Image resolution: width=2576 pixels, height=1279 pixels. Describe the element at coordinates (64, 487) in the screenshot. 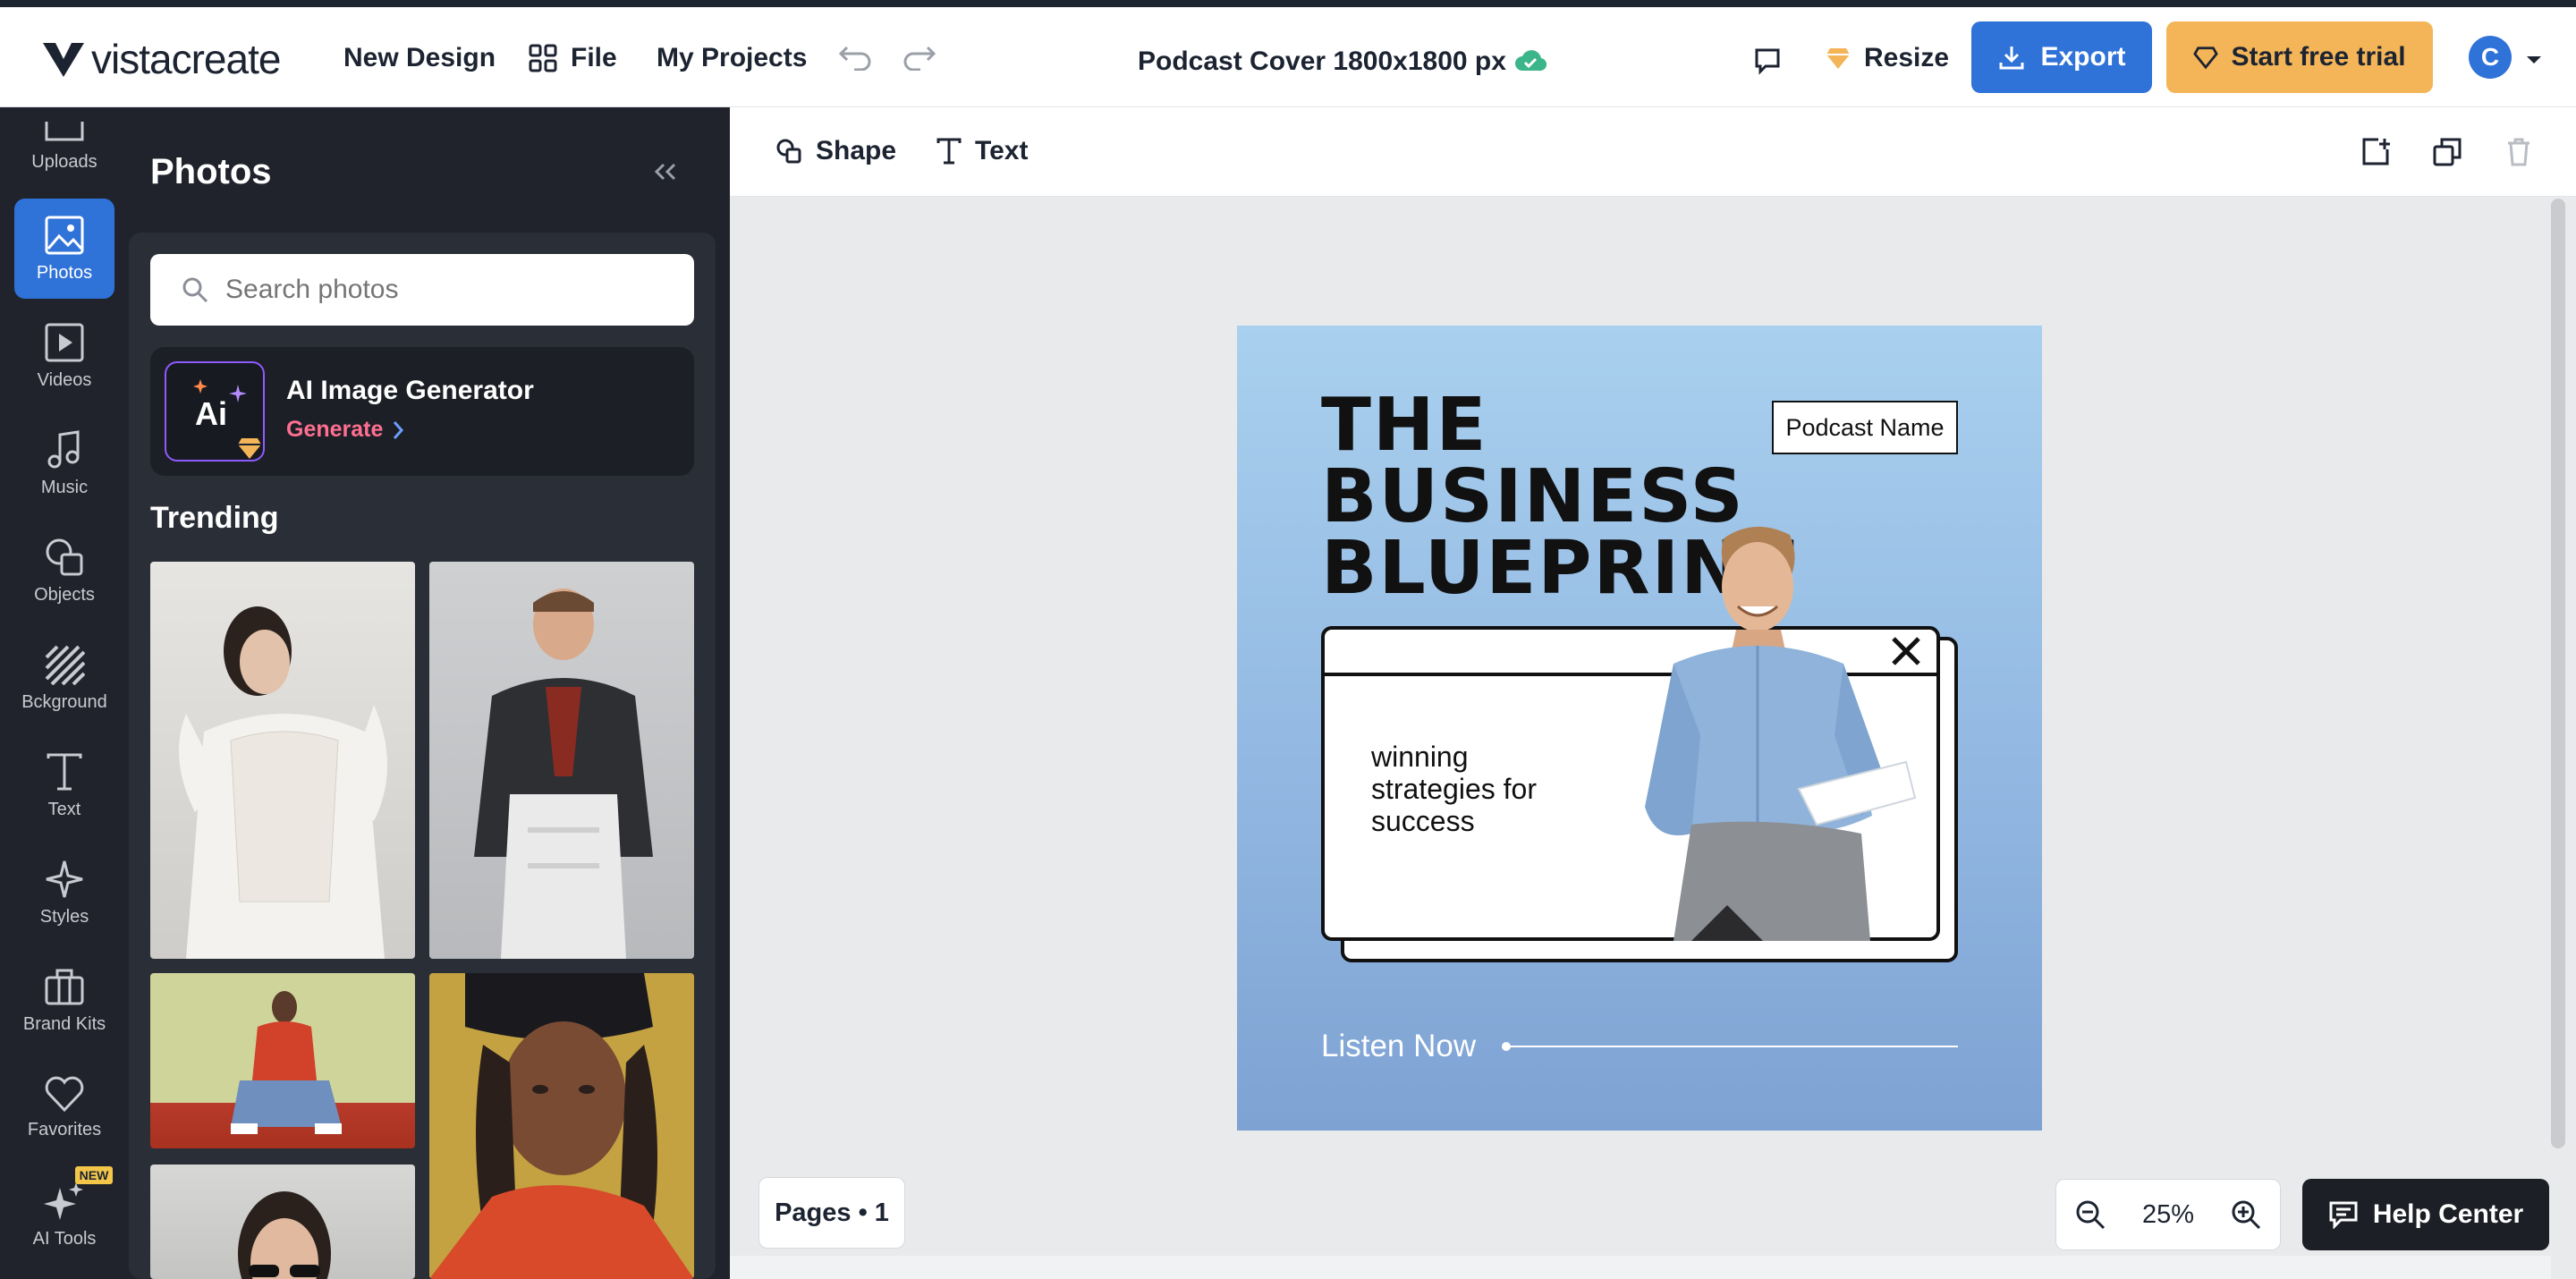

I see `rail-label: Music` at that location.